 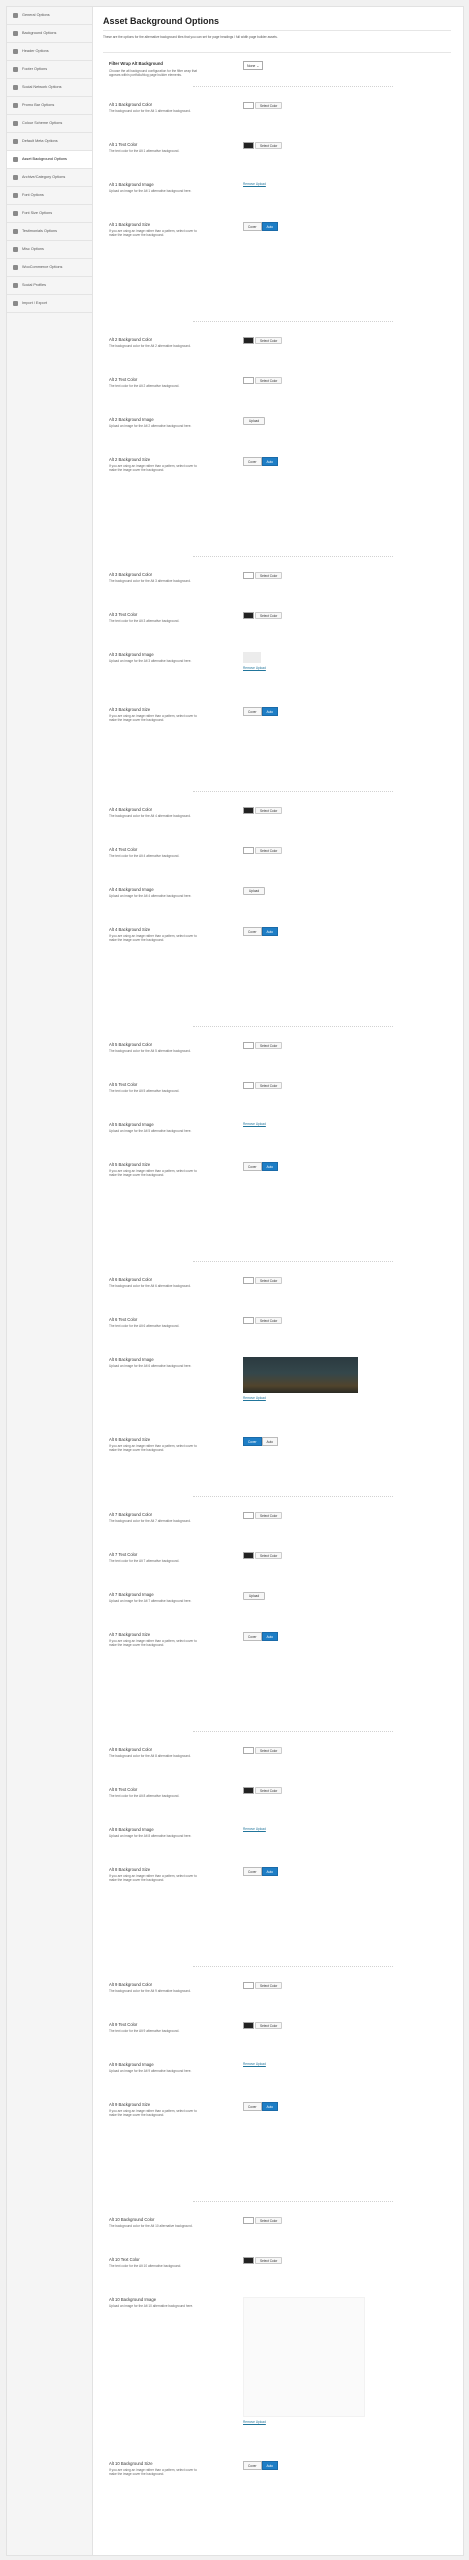 What do you see at coordinates (300, 1398) in the screenshot?
I see `alt-6-remove-upload-link: Remove Upload` at bounding box center [300, 1398].